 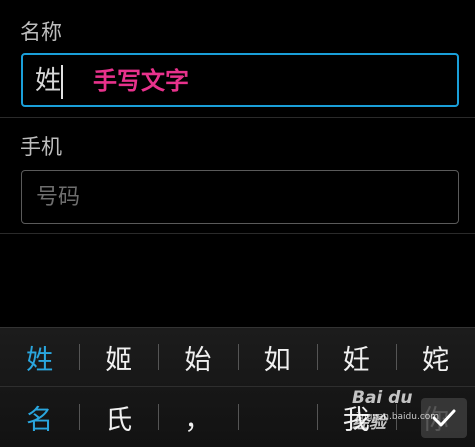 What do you see at coordinates (41, 147) in the screenshot?
I see `phone-section-label: 手机` at bounding box center [41, 147].